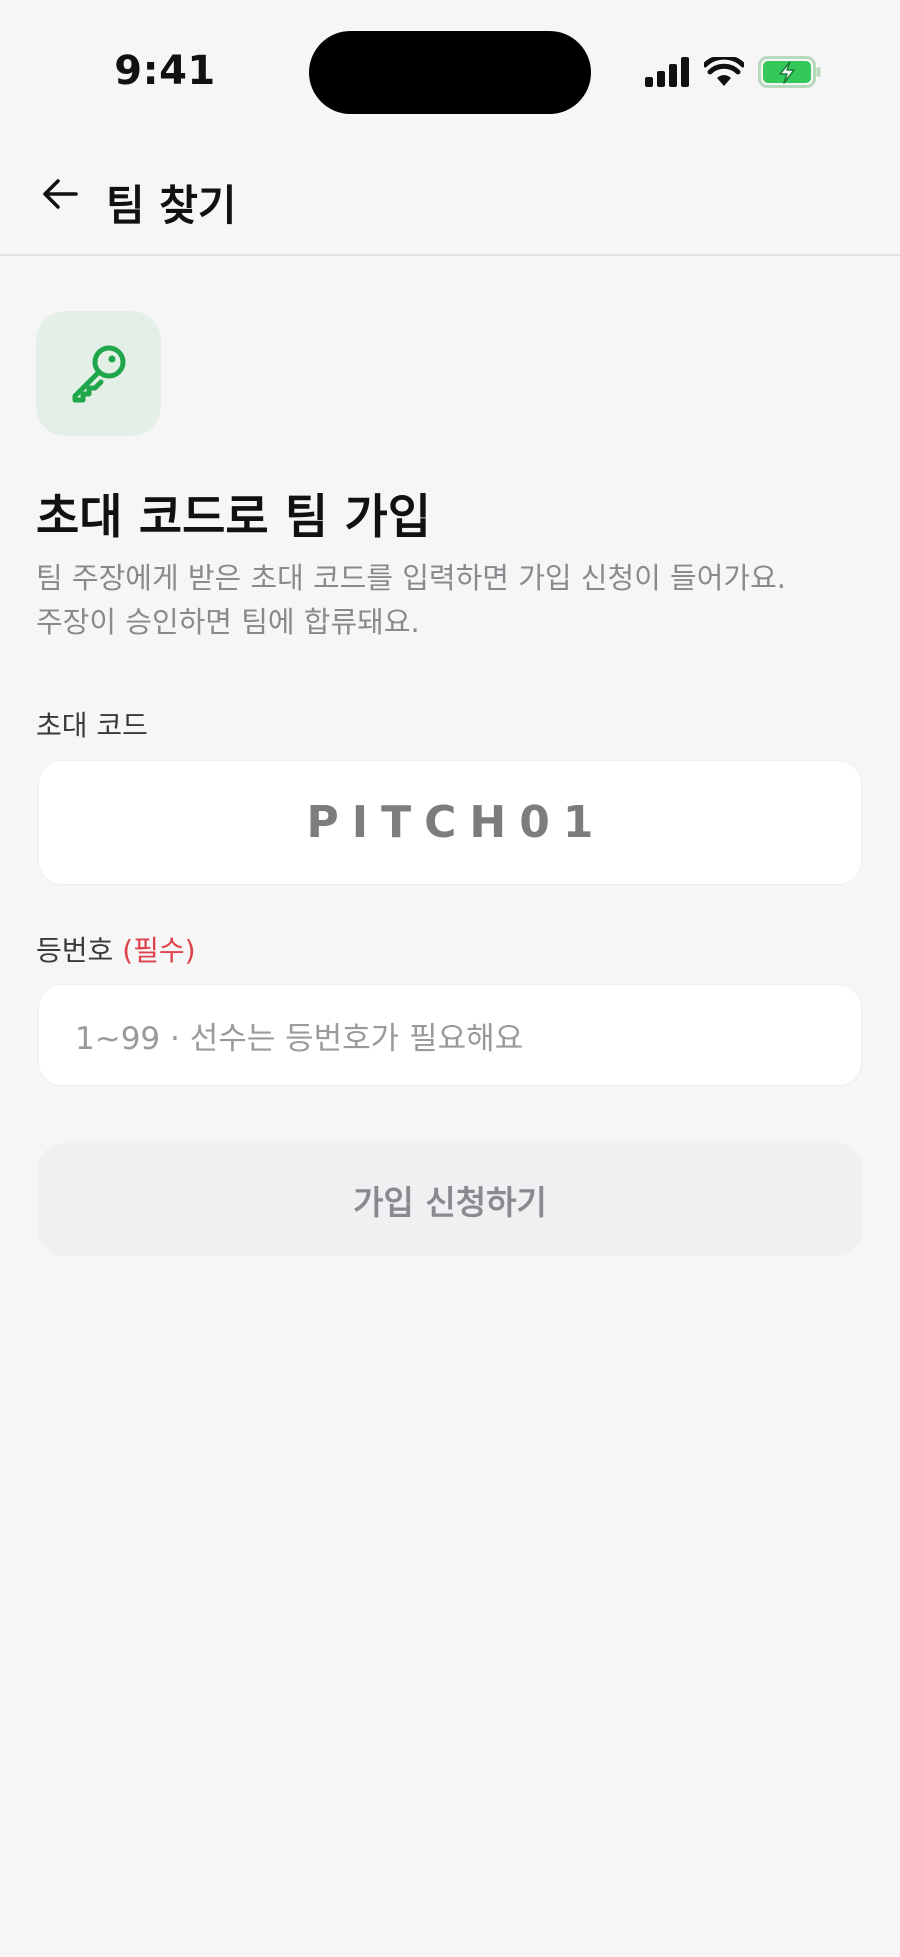 This screenshot has height=1957, width=900. Describe the element at coordinates (411, 578) in the screenshot. I see `description-line: 팀 주장에게 받은 초대 코드를 입력하면 가입 신청이 들어가요.` at that location.